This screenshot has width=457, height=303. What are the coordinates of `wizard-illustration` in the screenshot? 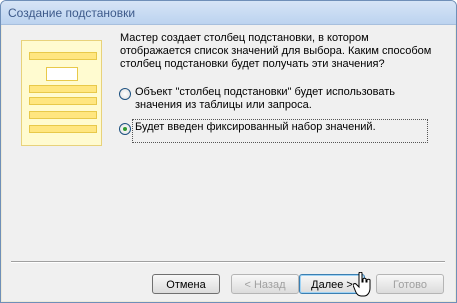 It's located at (61, 93).